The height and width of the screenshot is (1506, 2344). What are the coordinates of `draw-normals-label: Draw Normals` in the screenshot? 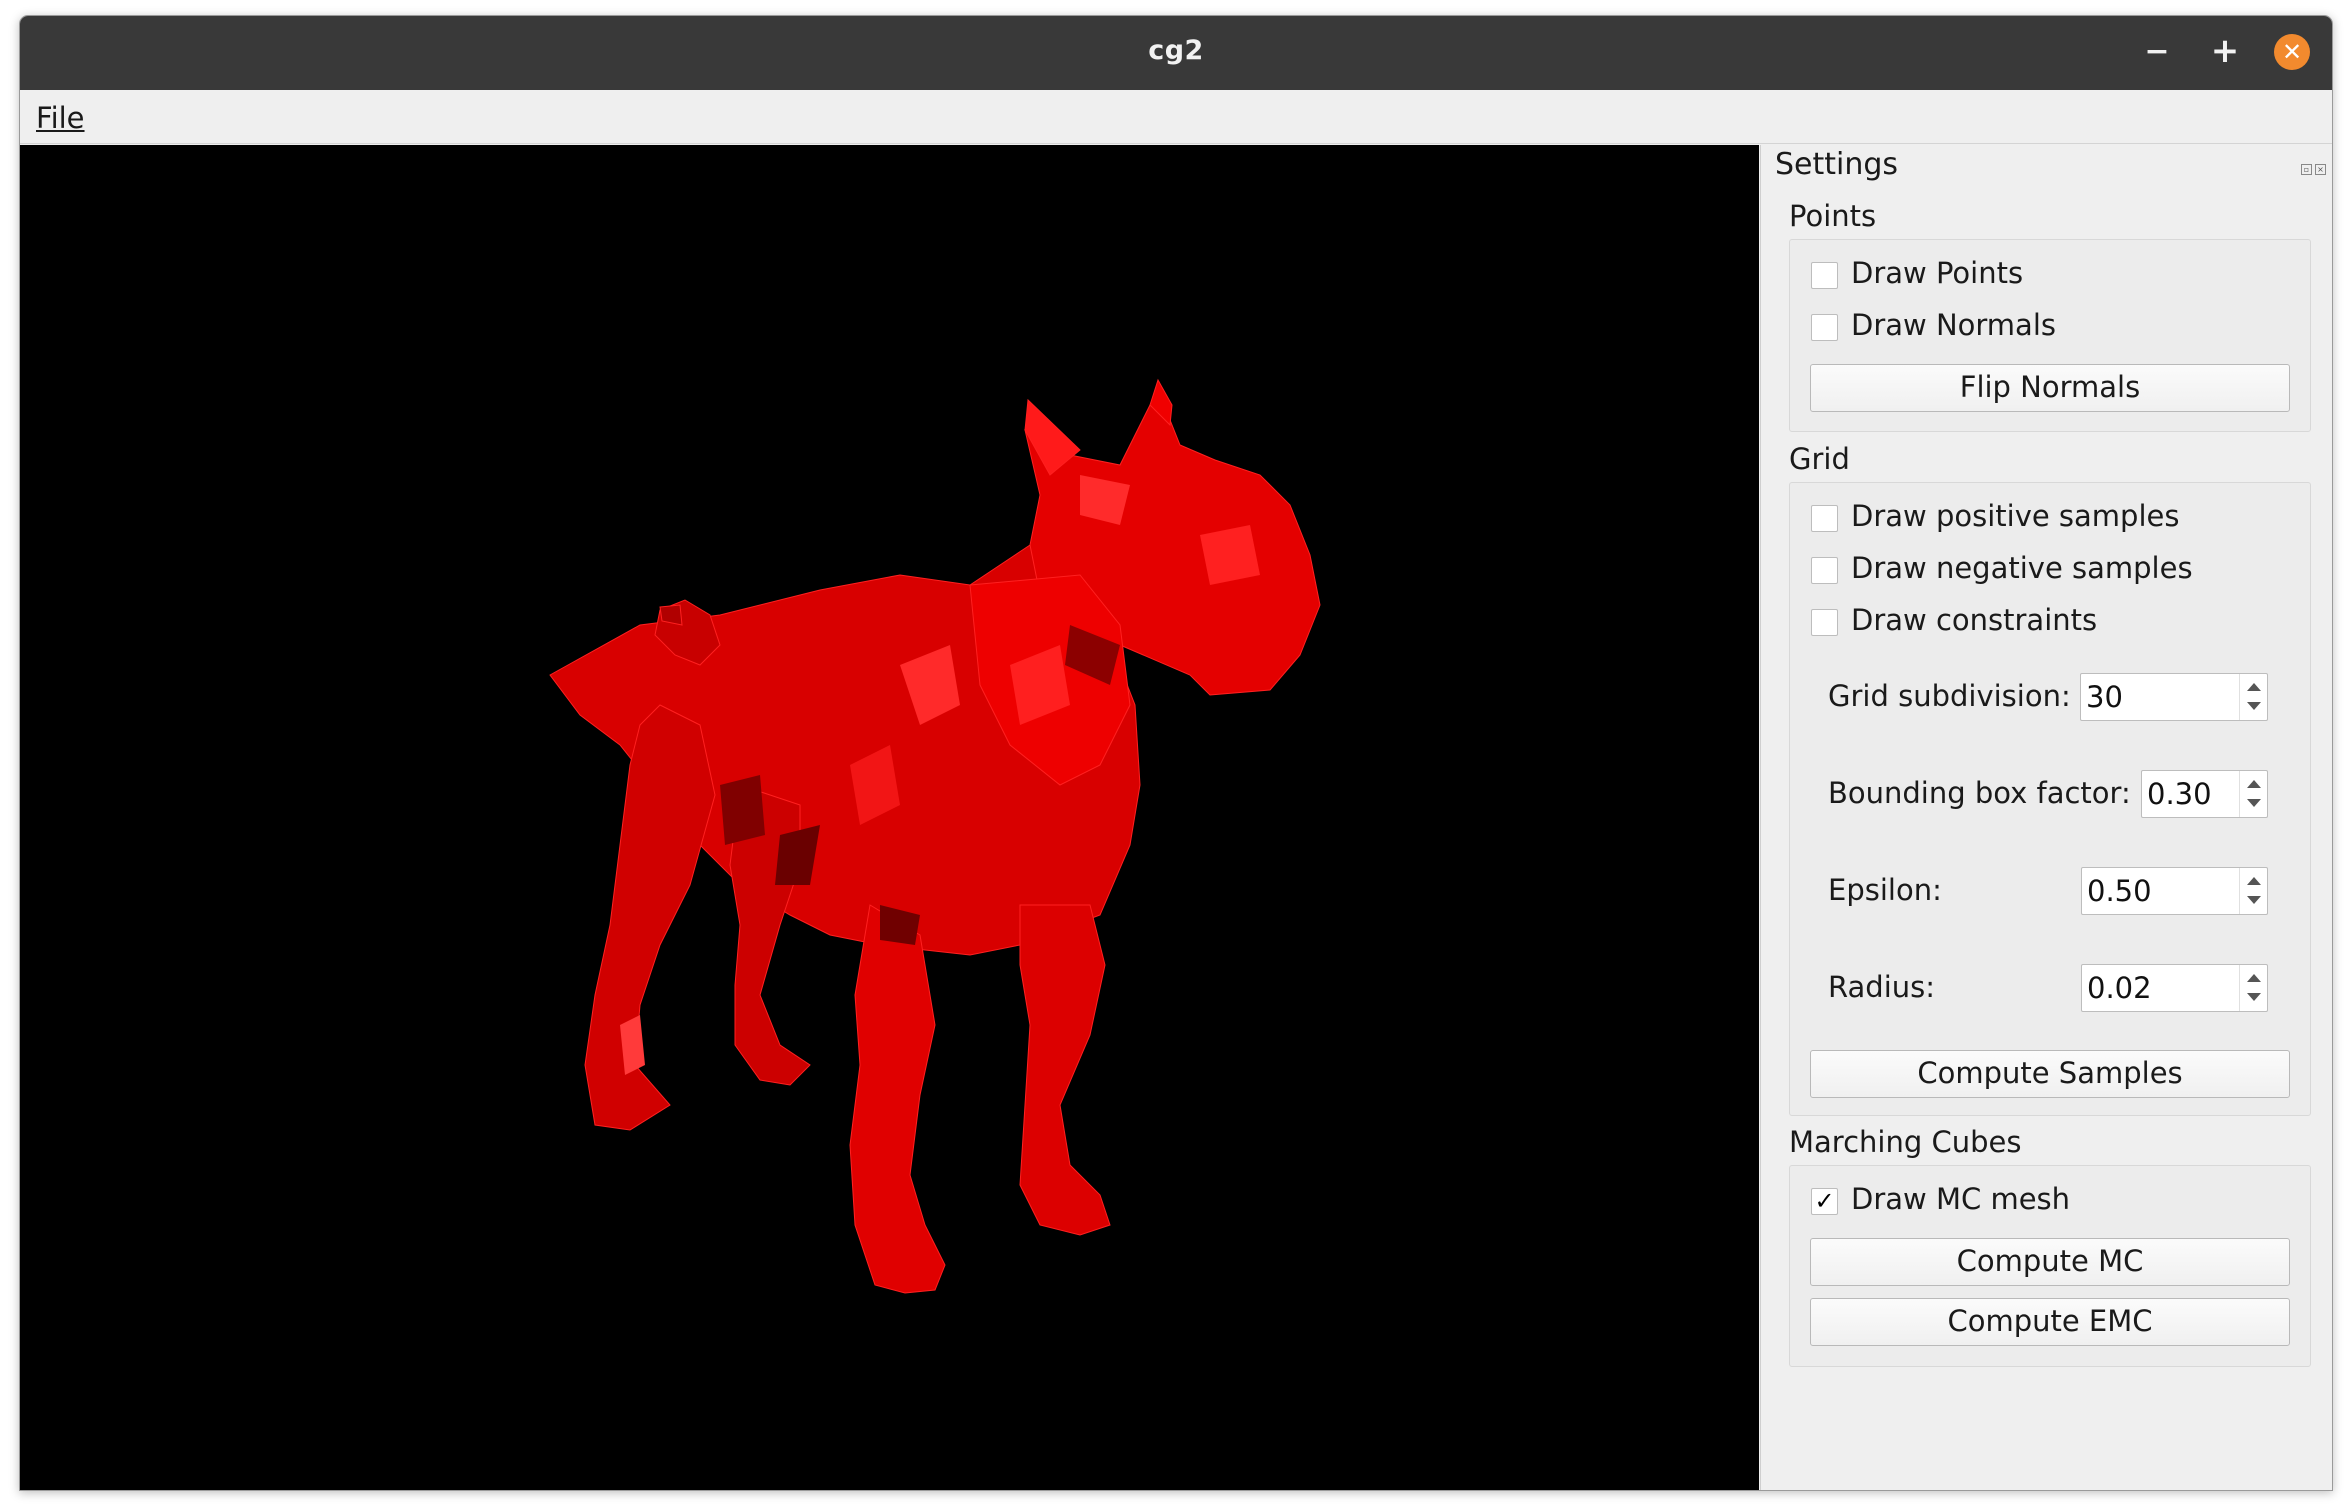 It's located at (1953, 325).